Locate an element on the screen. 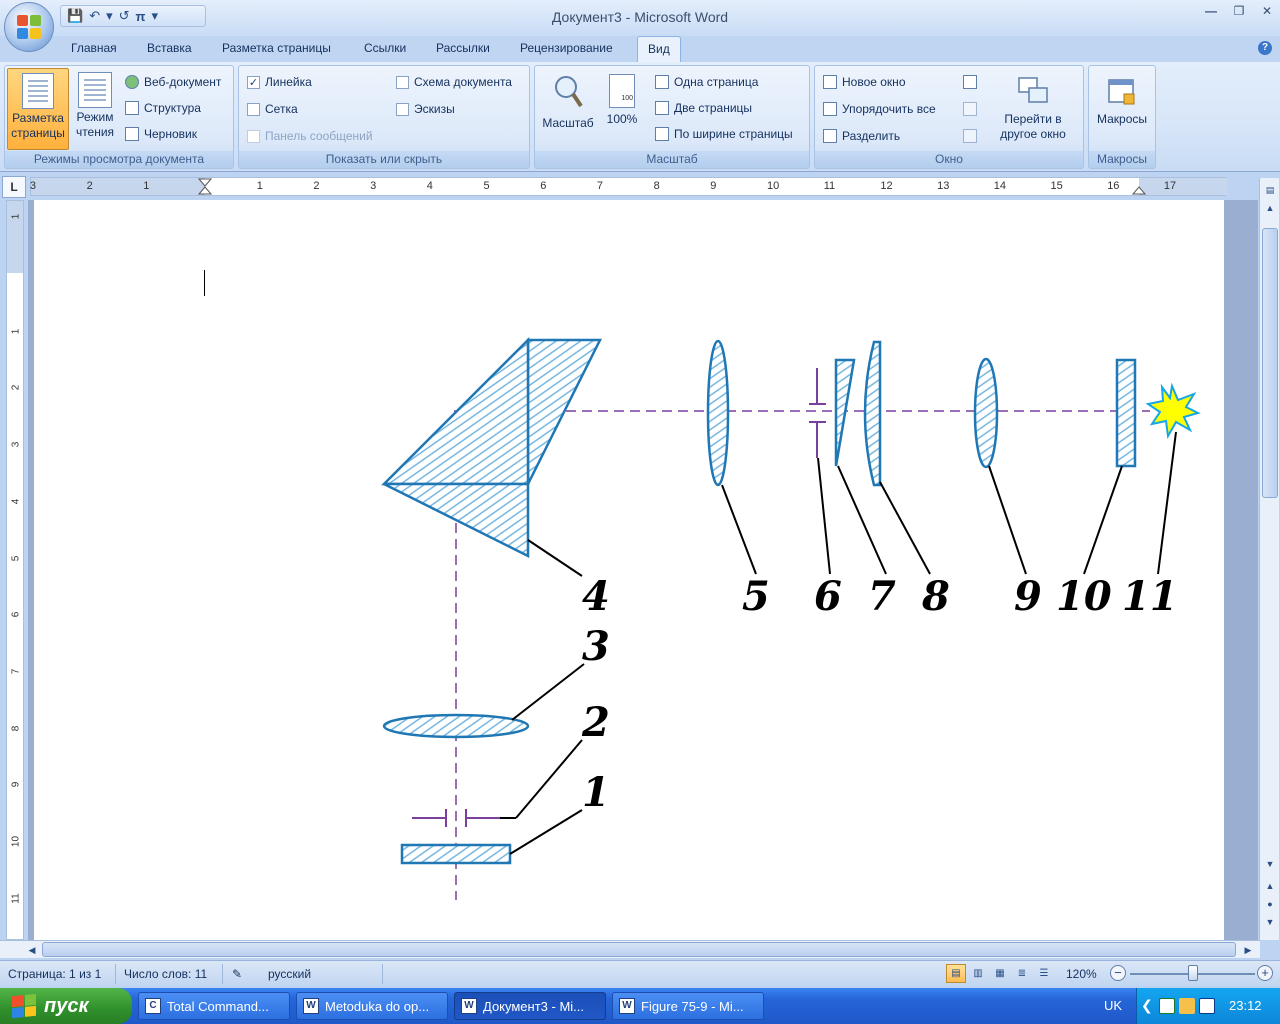  zoom-label: Масштаб is located at coordinates (568, 123).